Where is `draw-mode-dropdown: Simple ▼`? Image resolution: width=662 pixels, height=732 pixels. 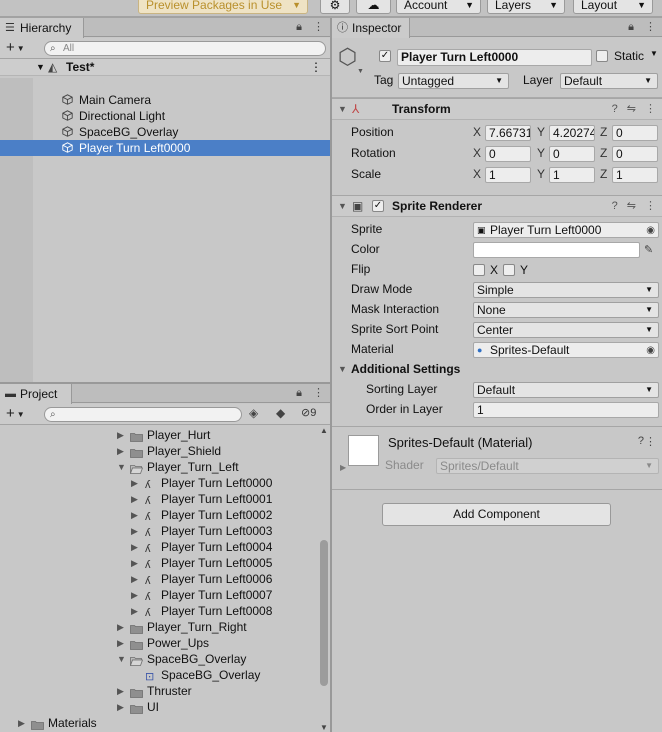 draw-mode-dropdown: Simple ▼ is located at coordinates (566, 290).